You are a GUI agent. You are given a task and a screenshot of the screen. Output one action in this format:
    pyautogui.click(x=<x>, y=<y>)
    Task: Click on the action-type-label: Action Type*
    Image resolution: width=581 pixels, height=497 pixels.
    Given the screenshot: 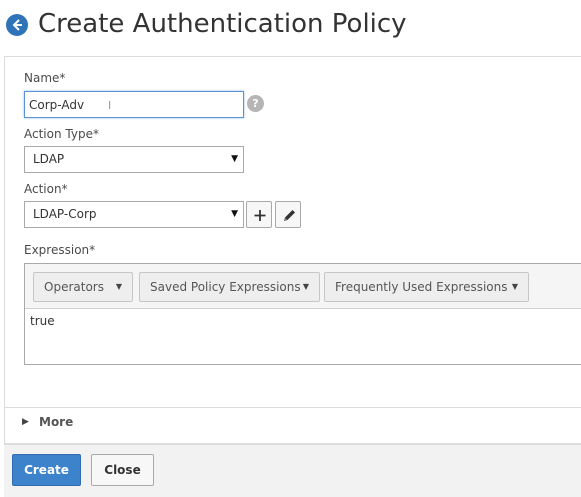 What is the action you would take?
    pyautogui.click(x=61, y=134)
    